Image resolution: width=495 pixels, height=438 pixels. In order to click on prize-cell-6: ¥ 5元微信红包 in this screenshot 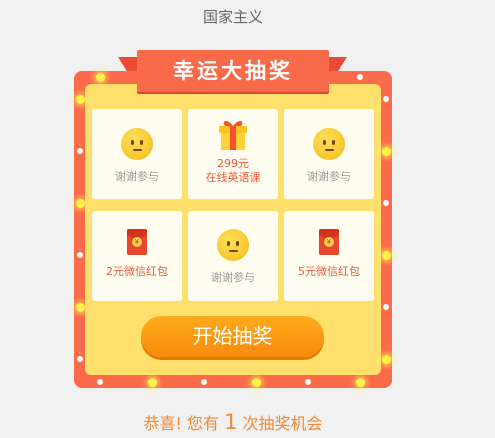, I will do `click(329, 256)`.